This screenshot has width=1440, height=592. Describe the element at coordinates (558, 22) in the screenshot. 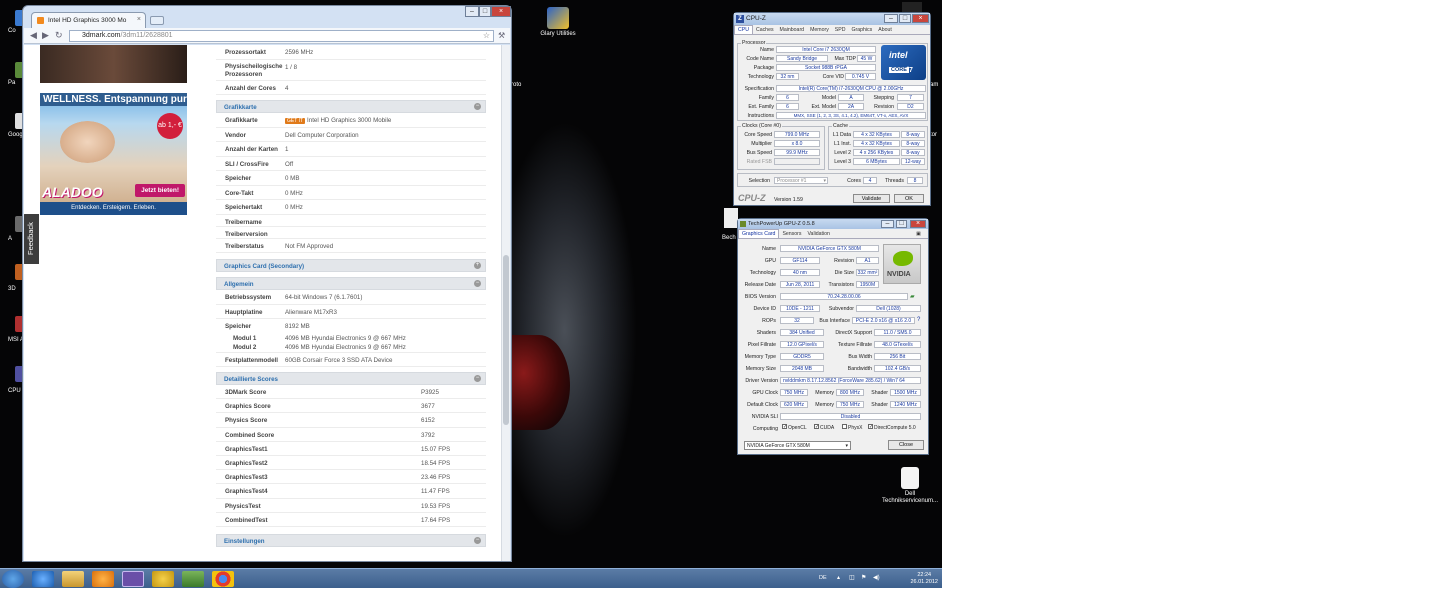

I see `desktop-icon-glary-utilities: Glary Utilities` at that location.